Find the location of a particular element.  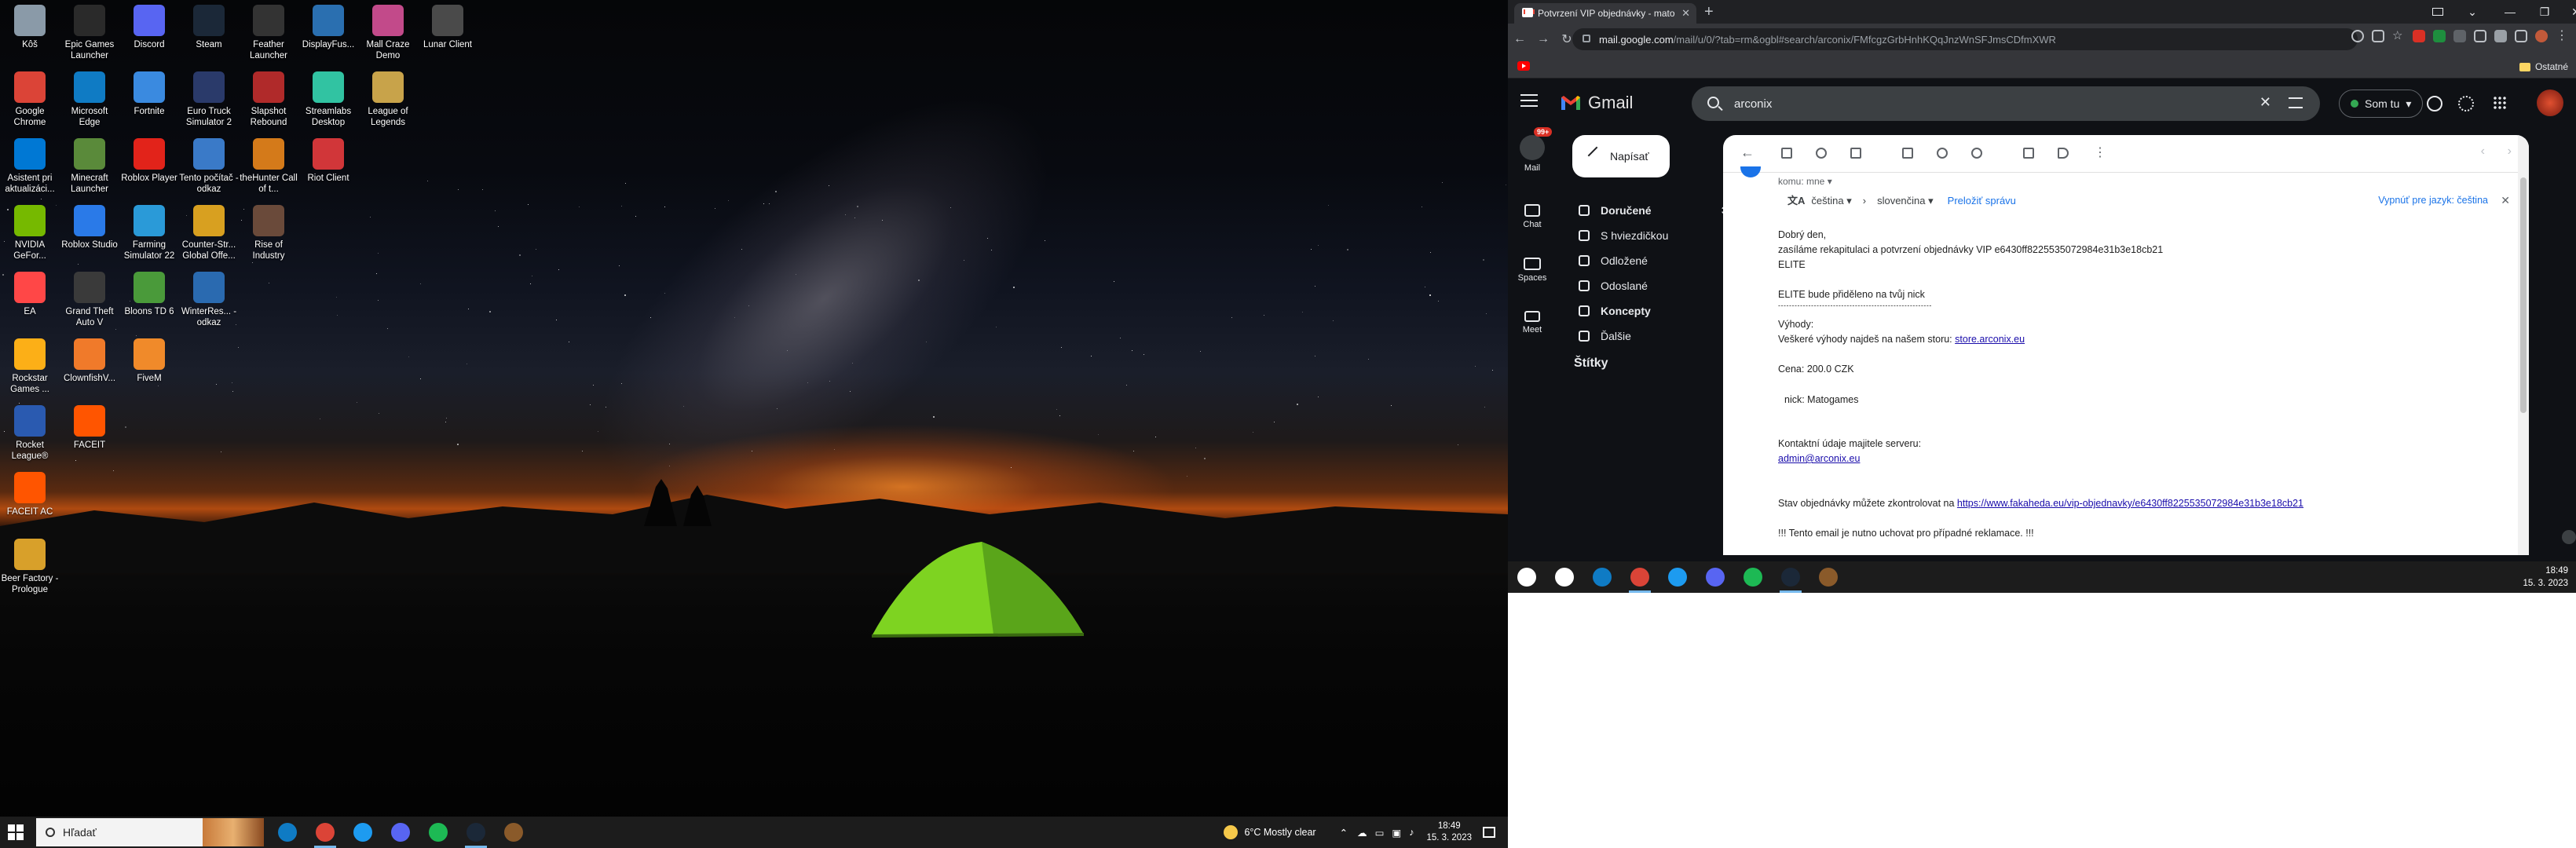

desktop-icon: Farming Simulator 22 is located at coordinates (149, 233).